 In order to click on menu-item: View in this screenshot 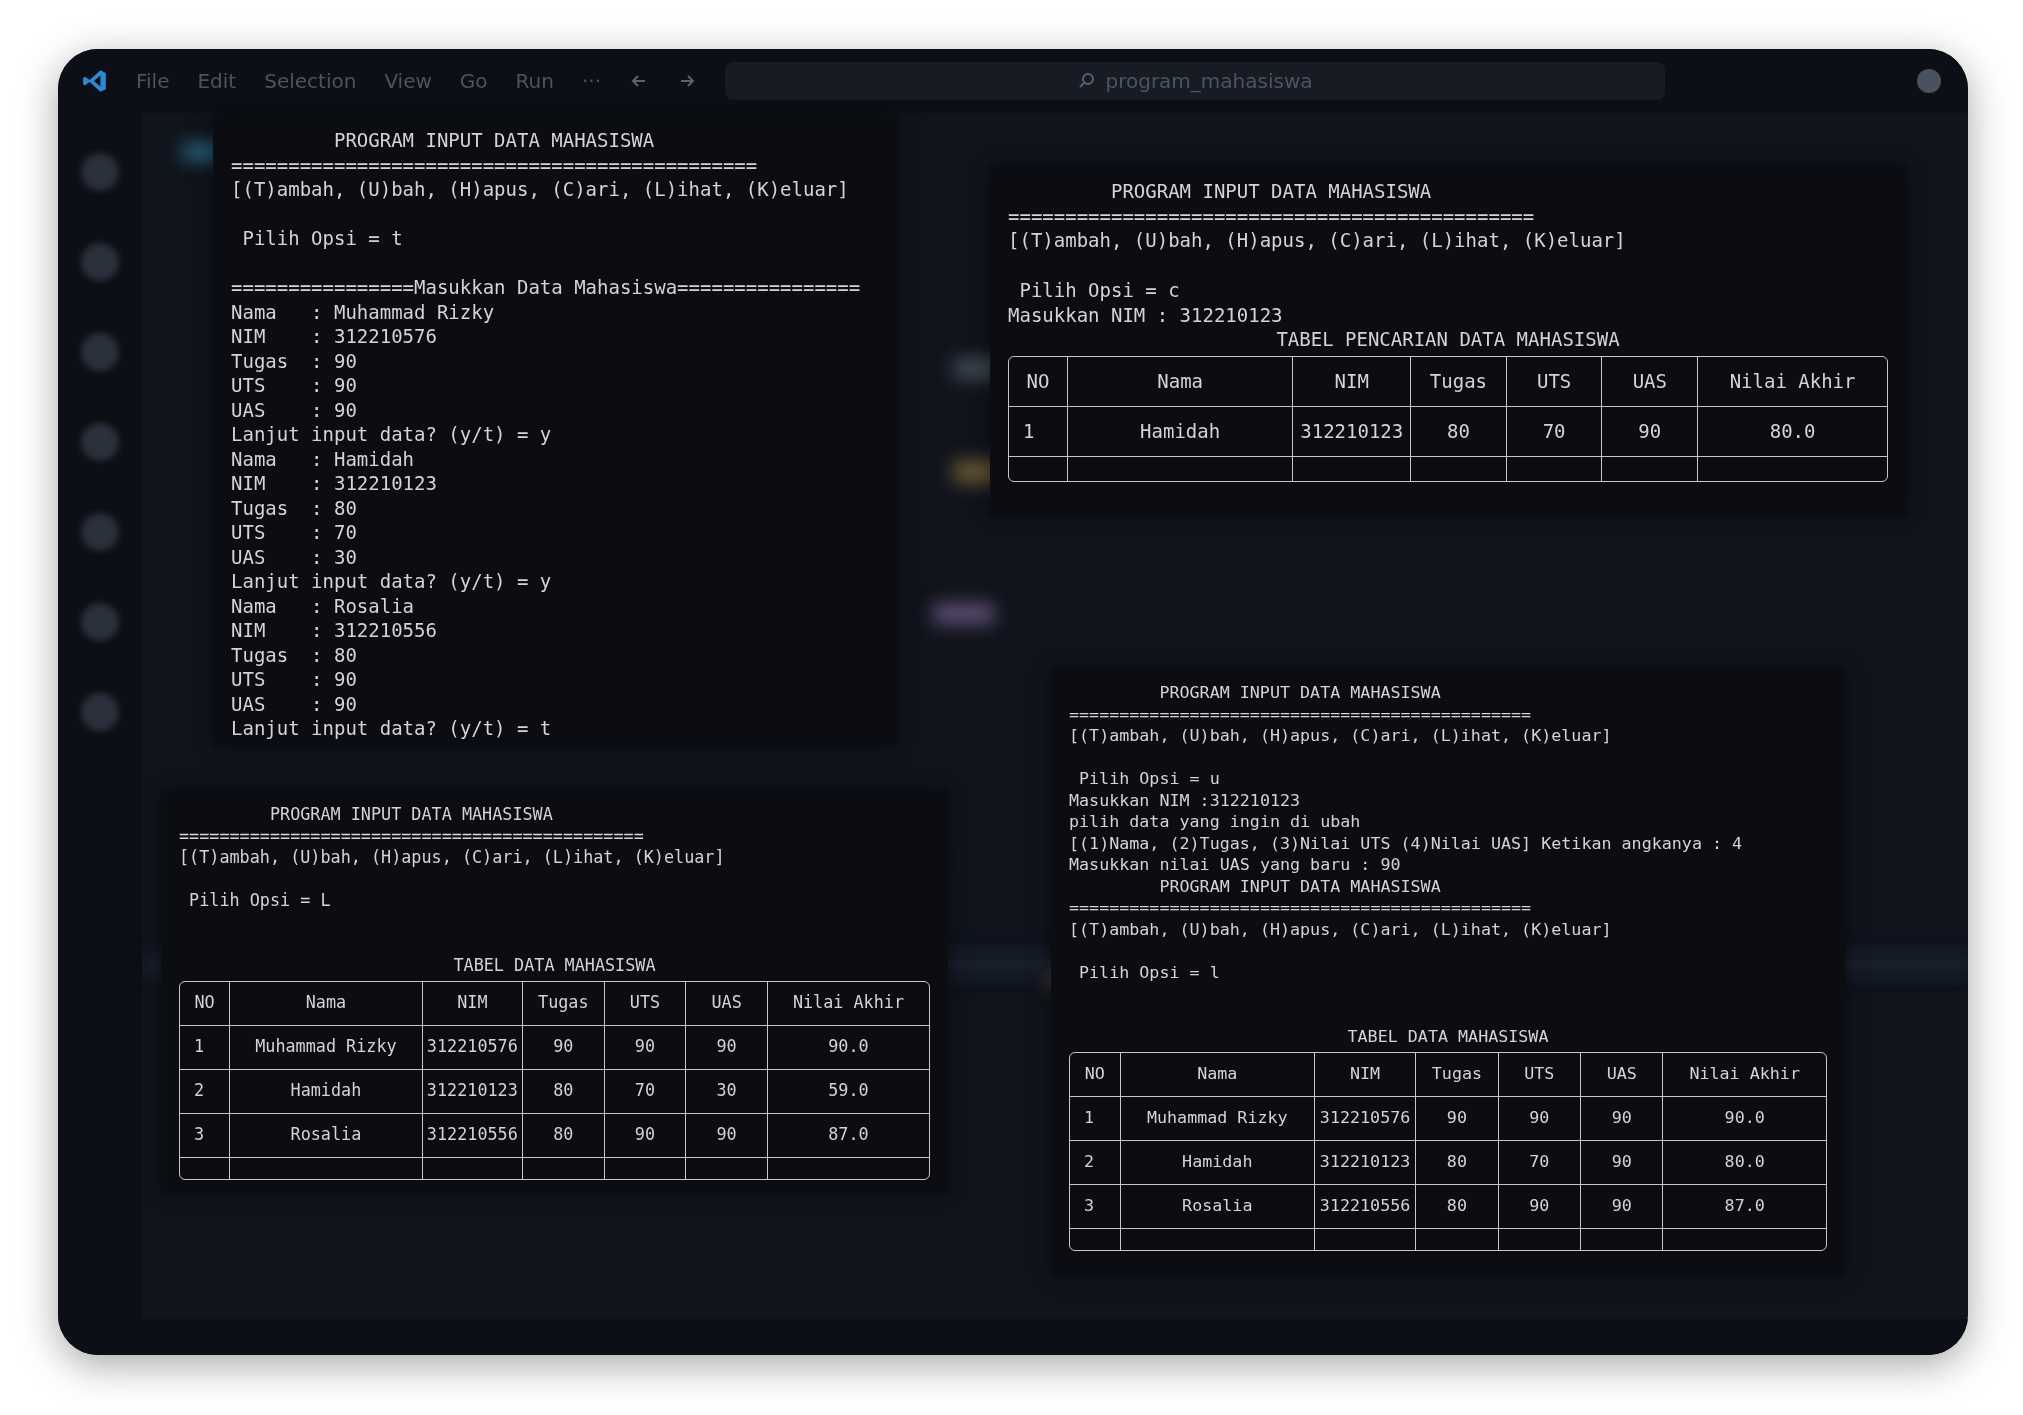, I will do `click(408, 81)`.